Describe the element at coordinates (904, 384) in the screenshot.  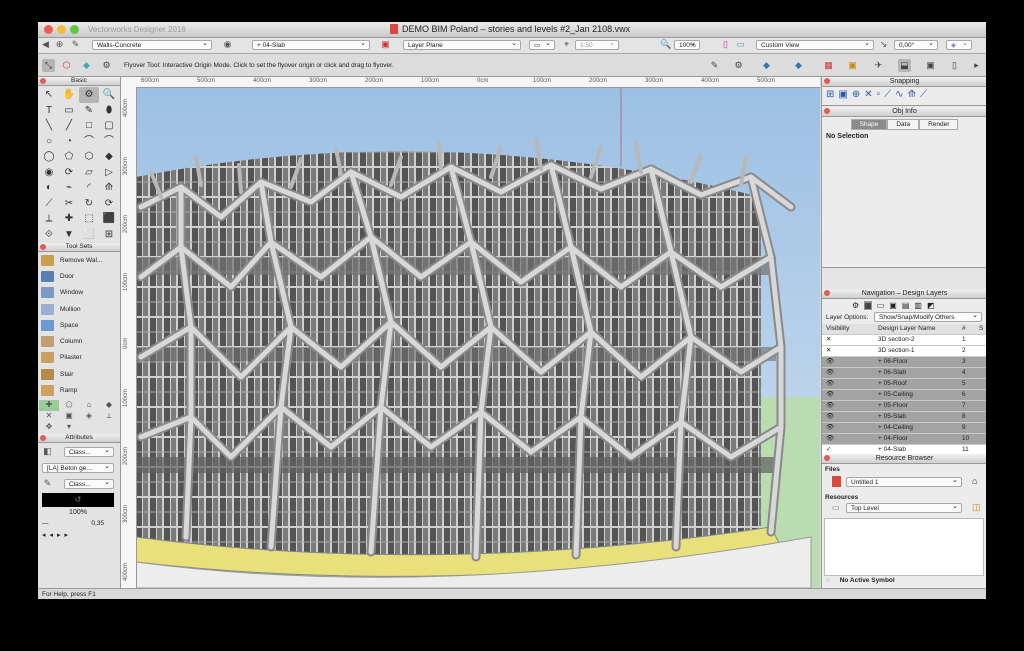
I see `layer-row: 👁 + 05-Roof 5` at that location.